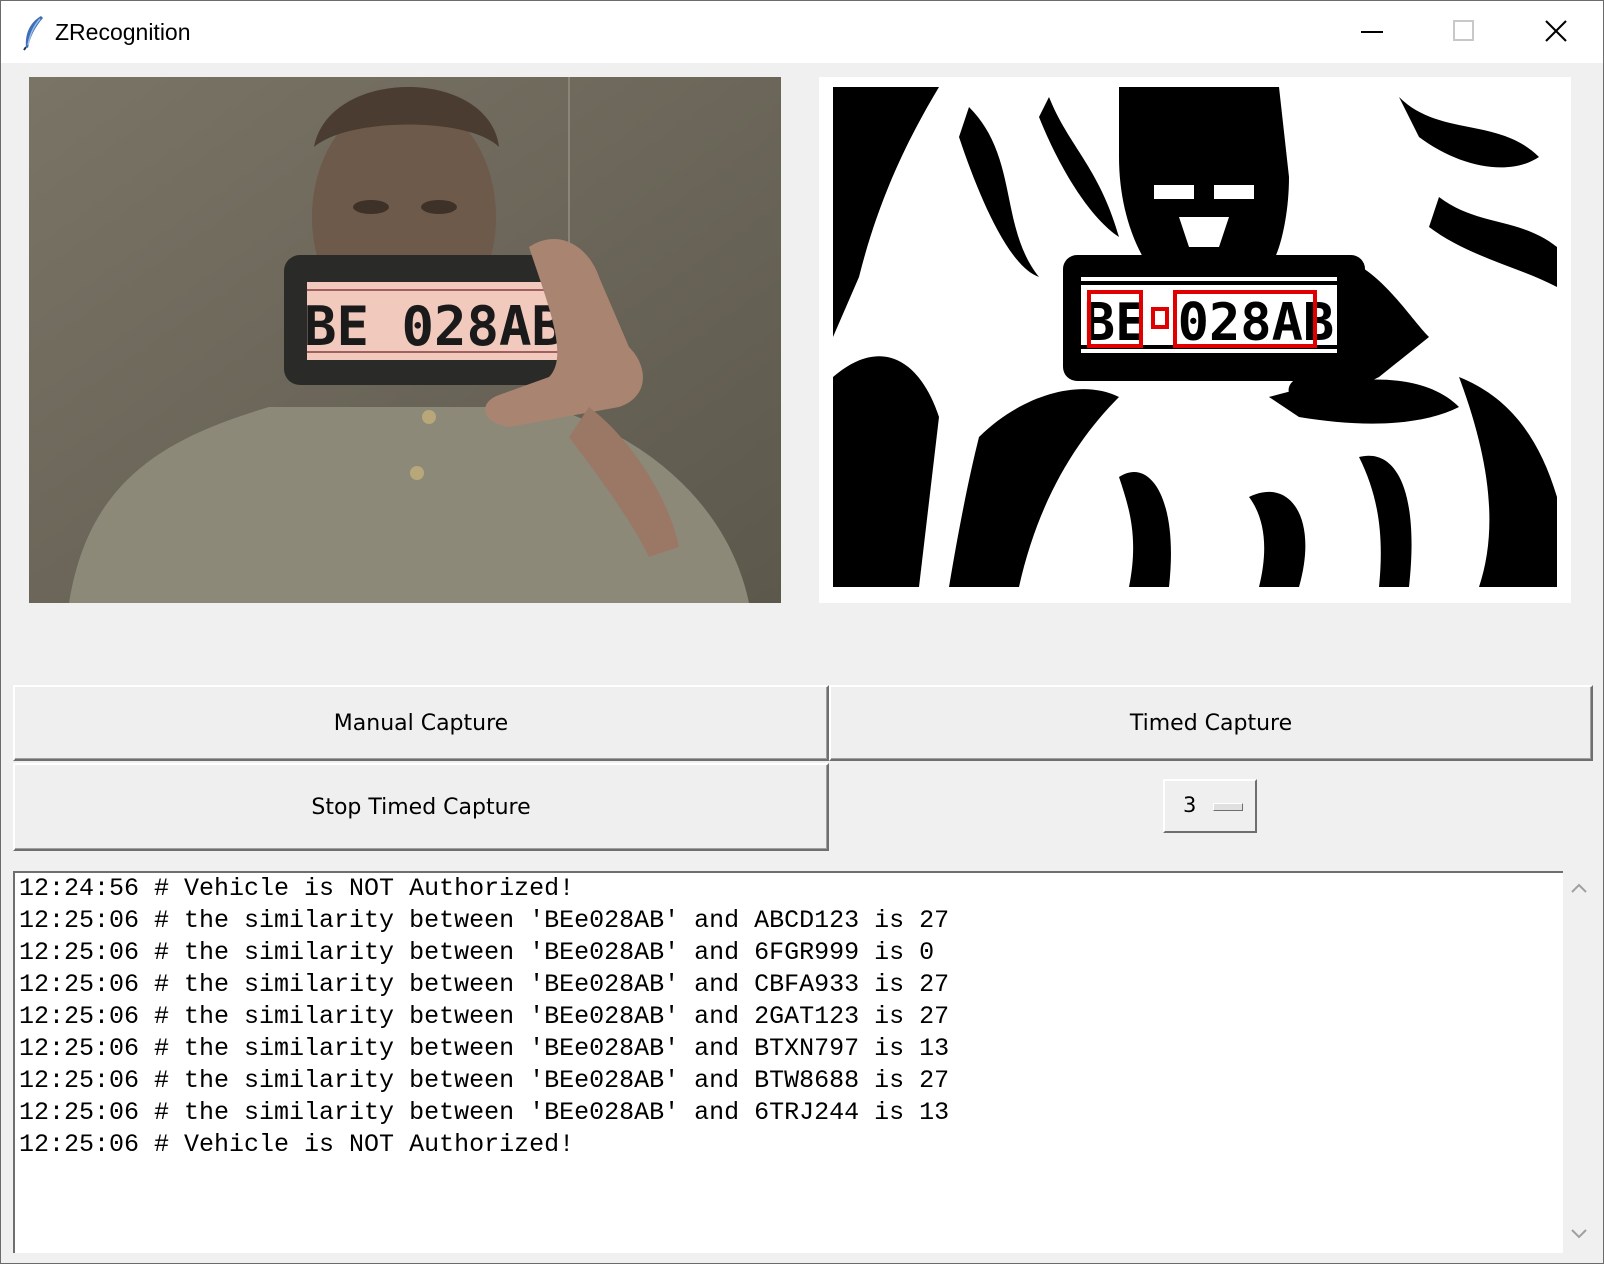 This screenshot has width=1604, height=1264. I want to click on option-menu-indicator-icon, so click(1228, 807).